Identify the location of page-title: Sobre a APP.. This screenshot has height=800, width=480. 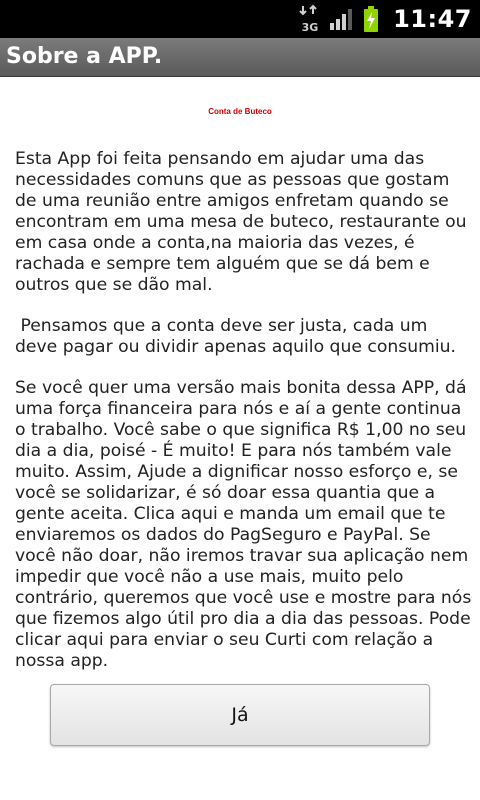
(84, 56).